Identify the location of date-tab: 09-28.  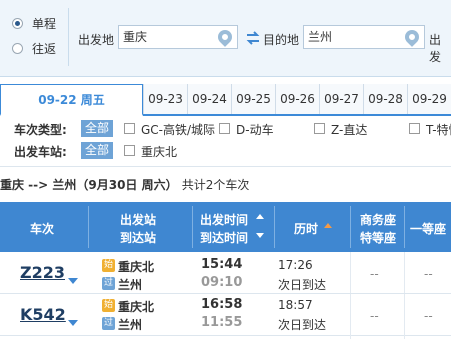
(385, 99).